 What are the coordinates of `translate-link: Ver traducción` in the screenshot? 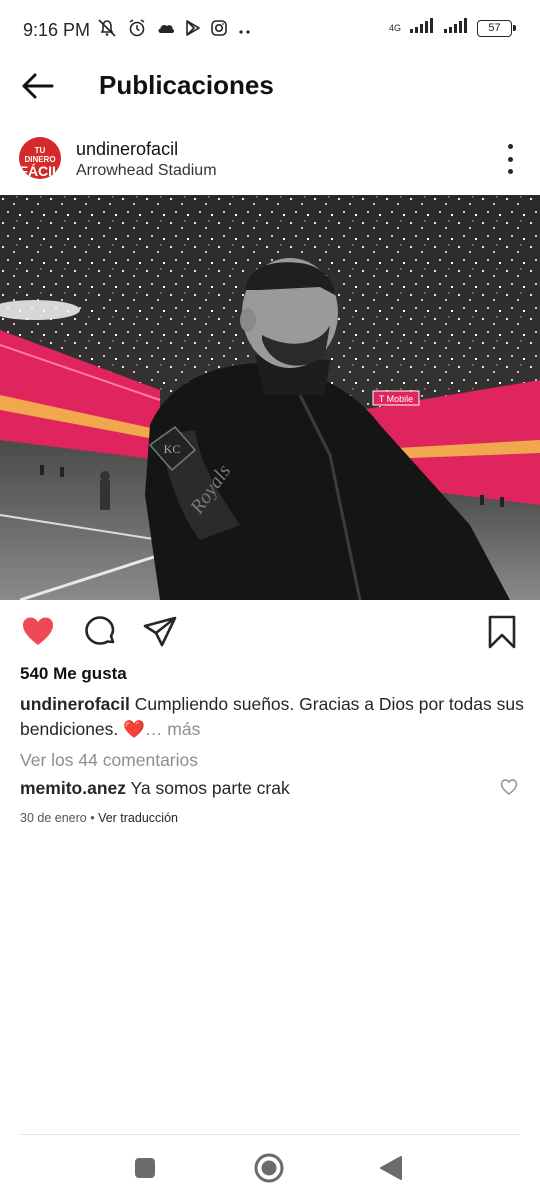 It's located at (138, 818).